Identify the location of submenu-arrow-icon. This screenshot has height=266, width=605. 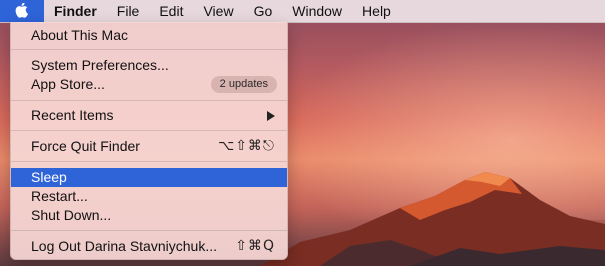
(271, 116).